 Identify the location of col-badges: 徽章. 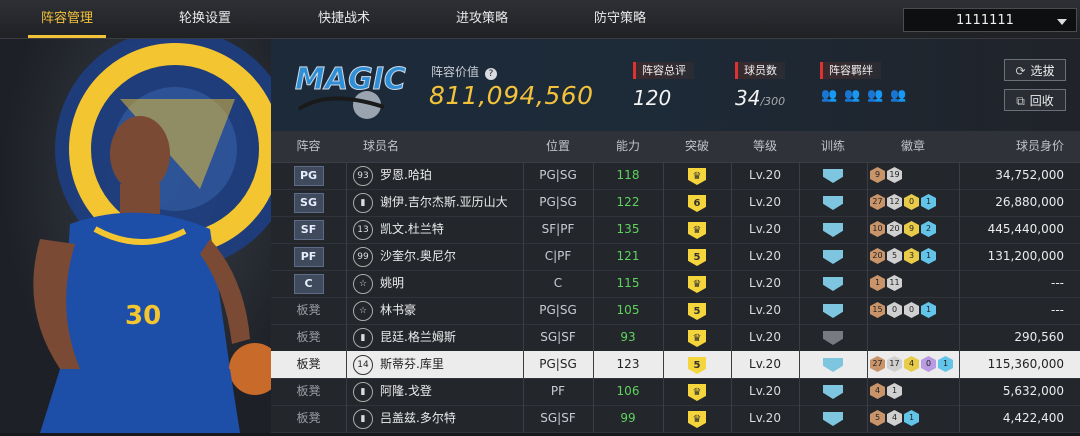
(913, 146).